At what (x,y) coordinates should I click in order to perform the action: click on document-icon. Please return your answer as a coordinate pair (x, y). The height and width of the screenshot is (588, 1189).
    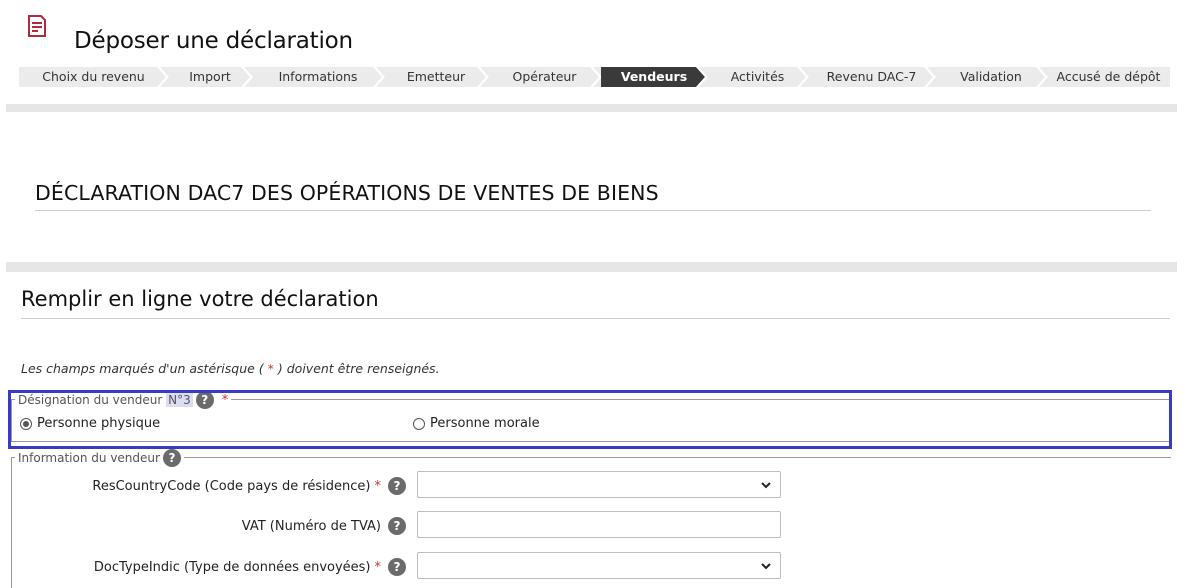
    Looking at the image, I should click on (37, 26).